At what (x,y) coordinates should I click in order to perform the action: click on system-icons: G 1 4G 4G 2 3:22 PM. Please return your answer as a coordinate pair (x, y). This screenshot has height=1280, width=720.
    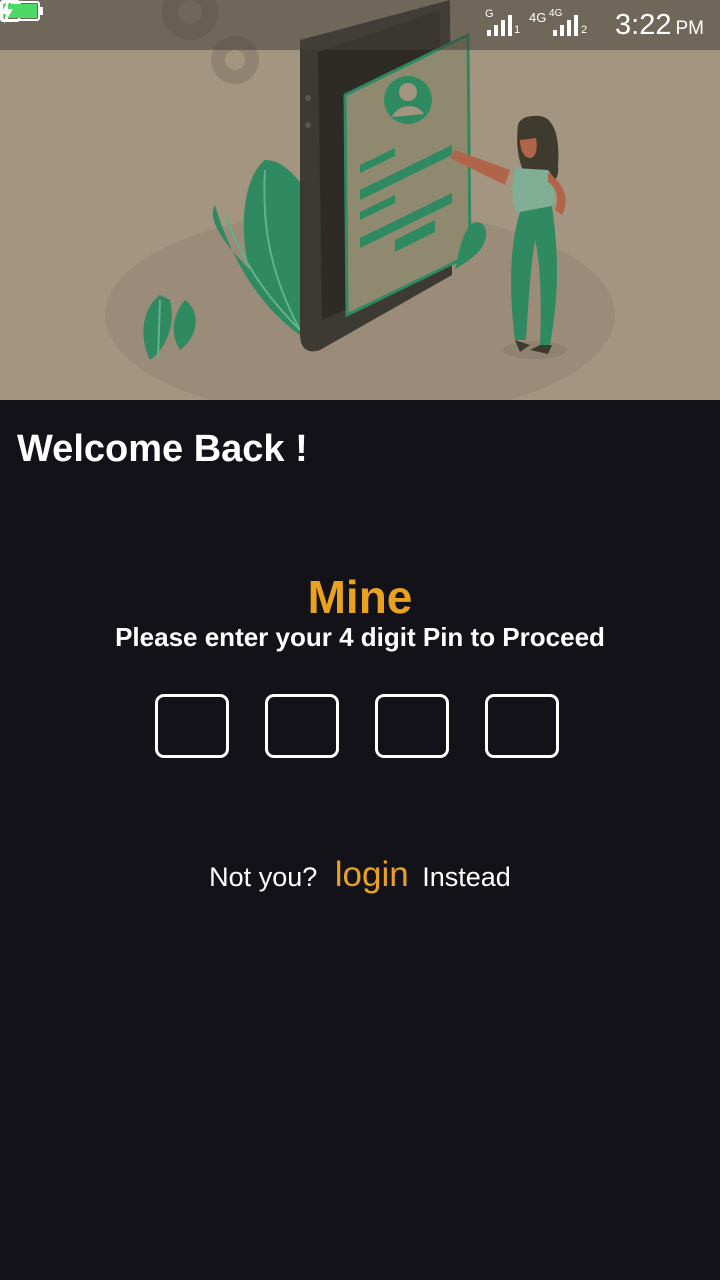
    Looking at the image, I should click on (352, 21).